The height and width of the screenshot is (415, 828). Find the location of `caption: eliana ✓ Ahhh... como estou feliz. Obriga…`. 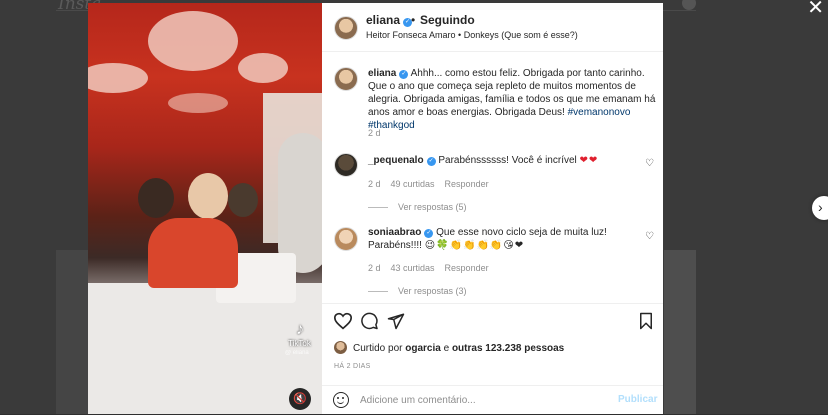

caption: eliana ✓ Ahhh... como estou feliz. Obriga… is located at coordinates (513, 99).